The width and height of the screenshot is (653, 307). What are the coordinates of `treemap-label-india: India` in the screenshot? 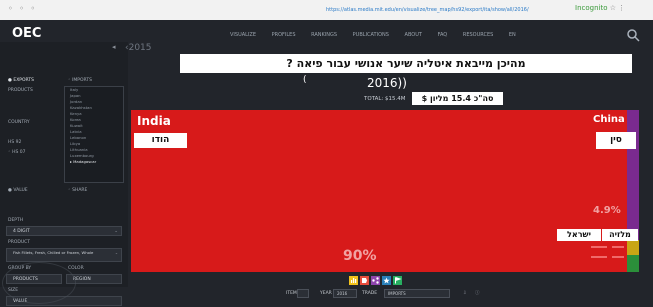 It's located at (154, 121).